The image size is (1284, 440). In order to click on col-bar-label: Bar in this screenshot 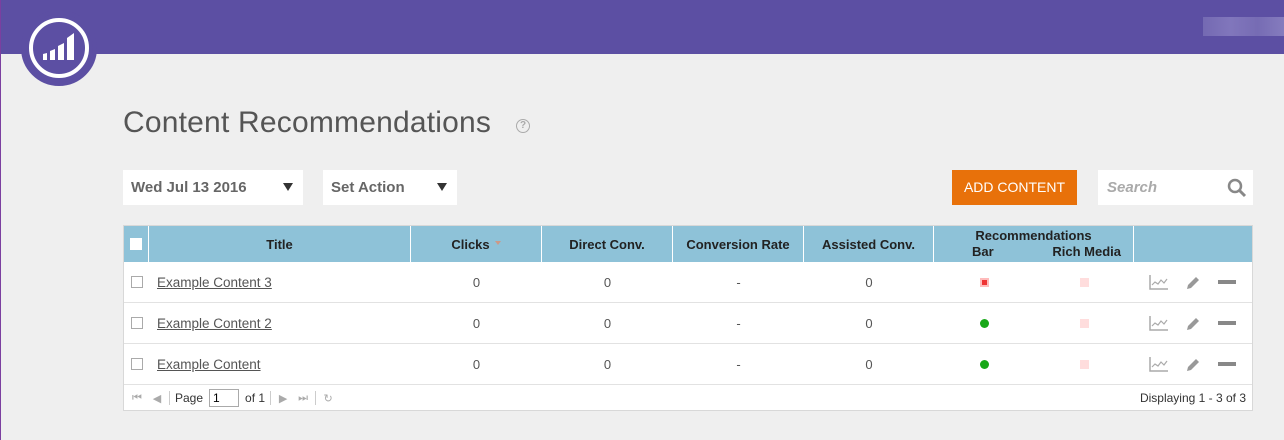, I will do `click(983, 251)`.